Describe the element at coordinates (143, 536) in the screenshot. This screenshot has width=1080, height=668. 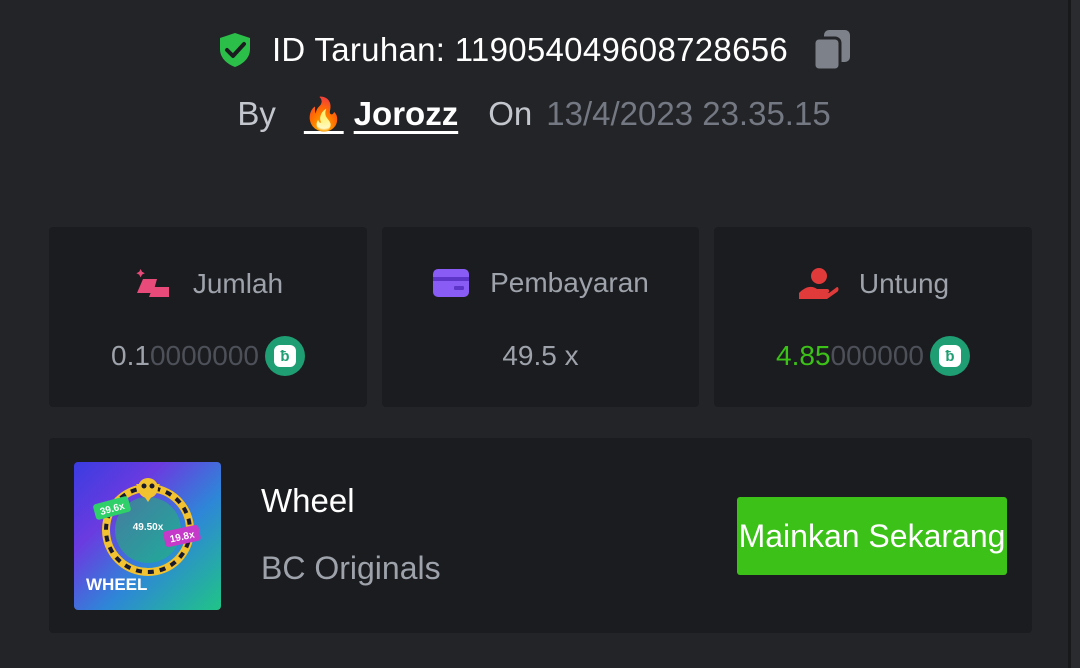
I see `wheel-thumbnail-art: 39.6x 49.50x 19.8x WHEEL` at that location.